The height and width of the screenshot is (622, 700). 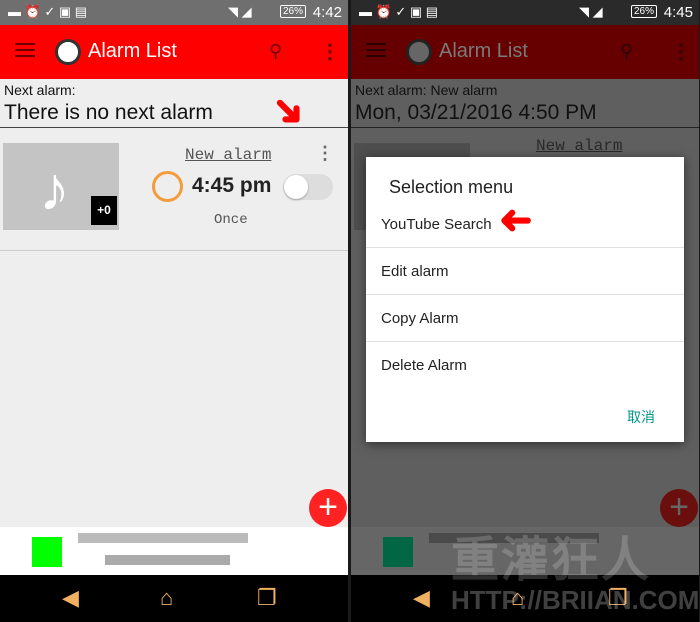 I want to click on alarm-repeat: Once, so click(x=231, y=220).